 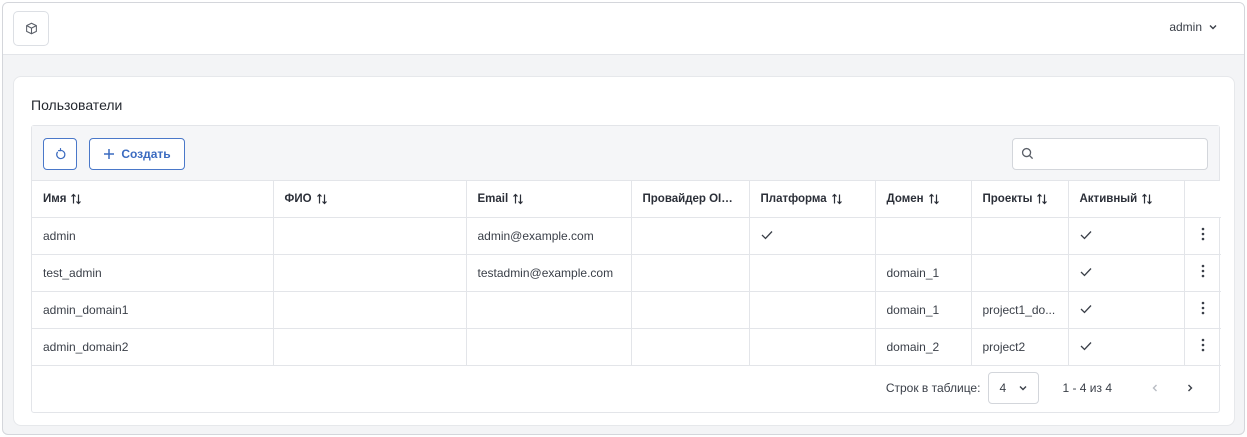 I want to click on column-header: Проекты, so click(x=1020, y=199).